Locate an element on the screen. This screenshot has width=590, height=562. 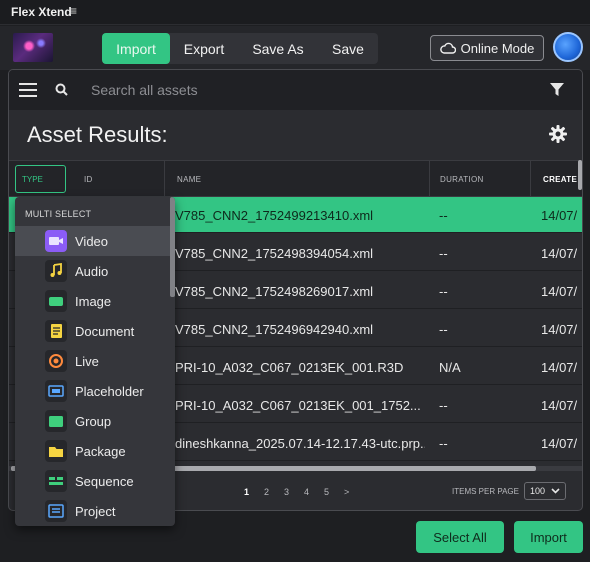
created-column-header: CREATE is located at coordinates (560, 179).